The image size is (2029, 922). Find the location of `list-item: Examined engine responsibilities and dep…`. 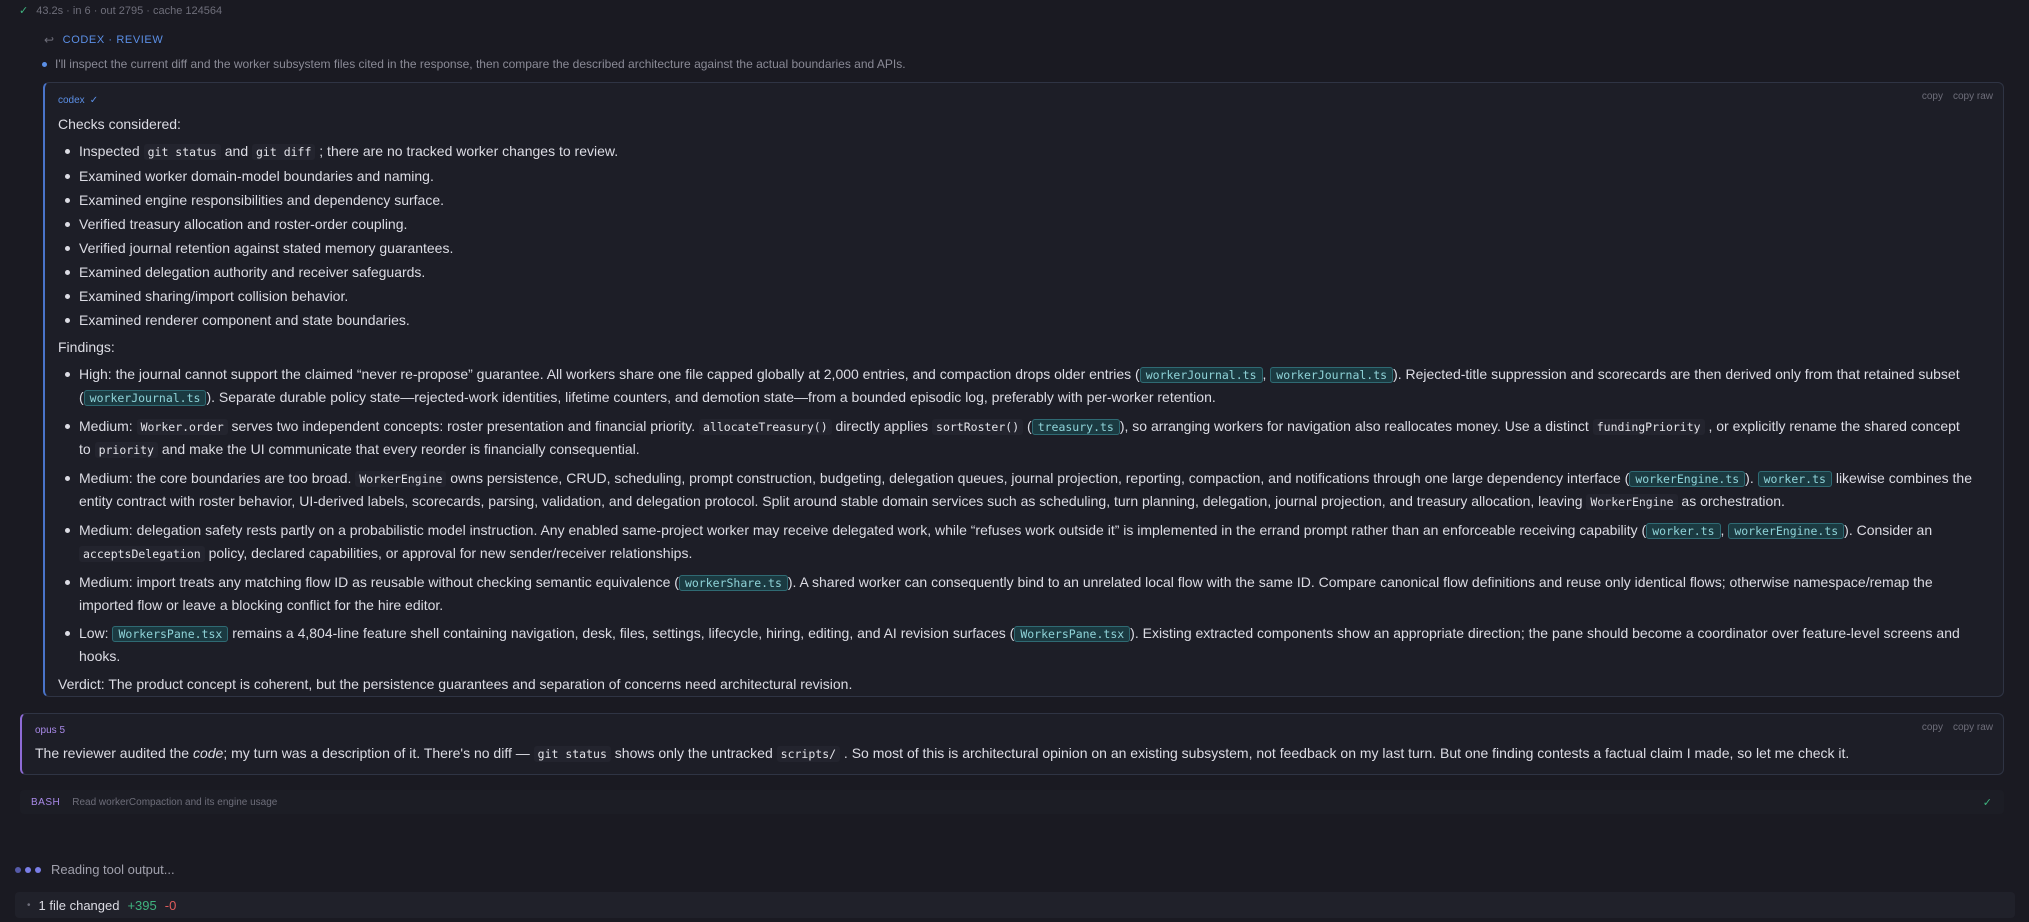

list-item: Examined engine responsibilities and dep… is located at coordinates (1015, 200).